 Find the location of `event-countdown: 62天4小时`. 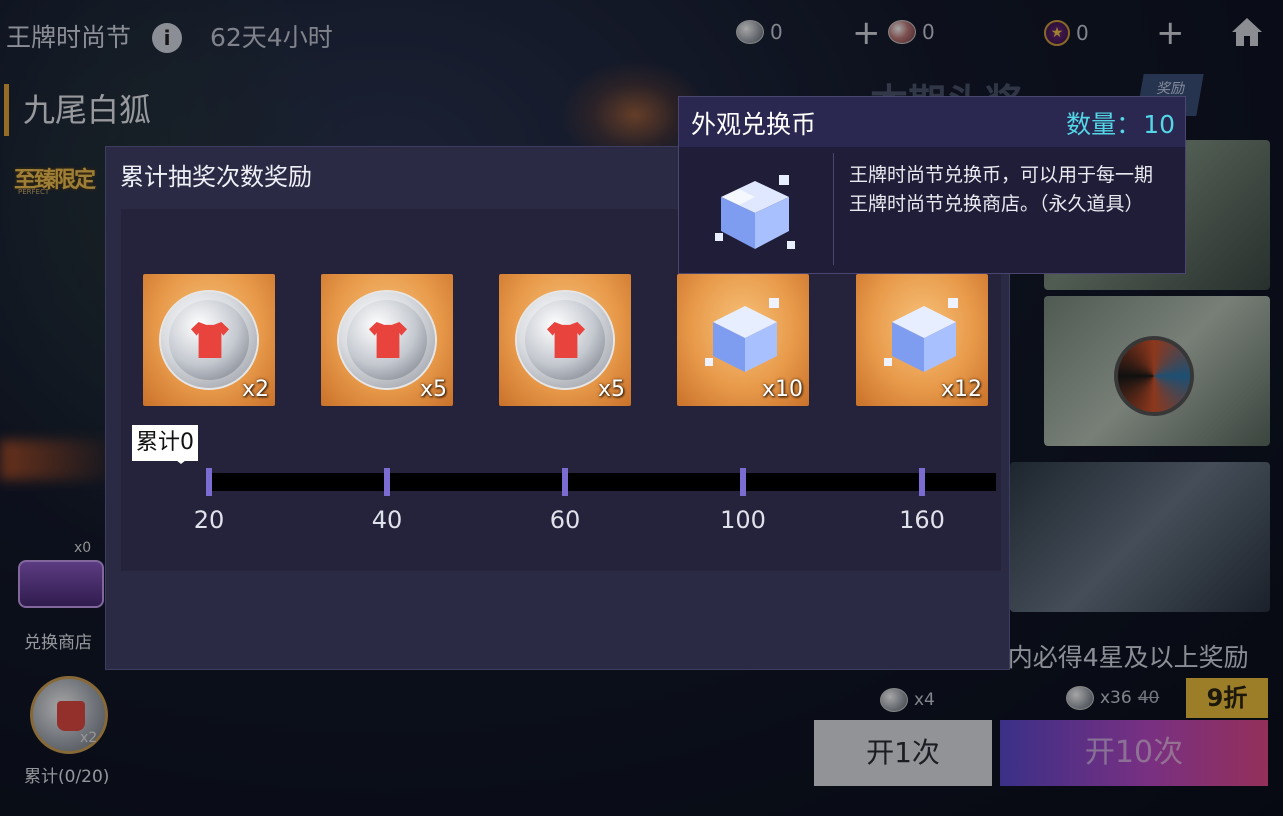

event-countdown: 62天4小时 is located at coordinates (271, 37).